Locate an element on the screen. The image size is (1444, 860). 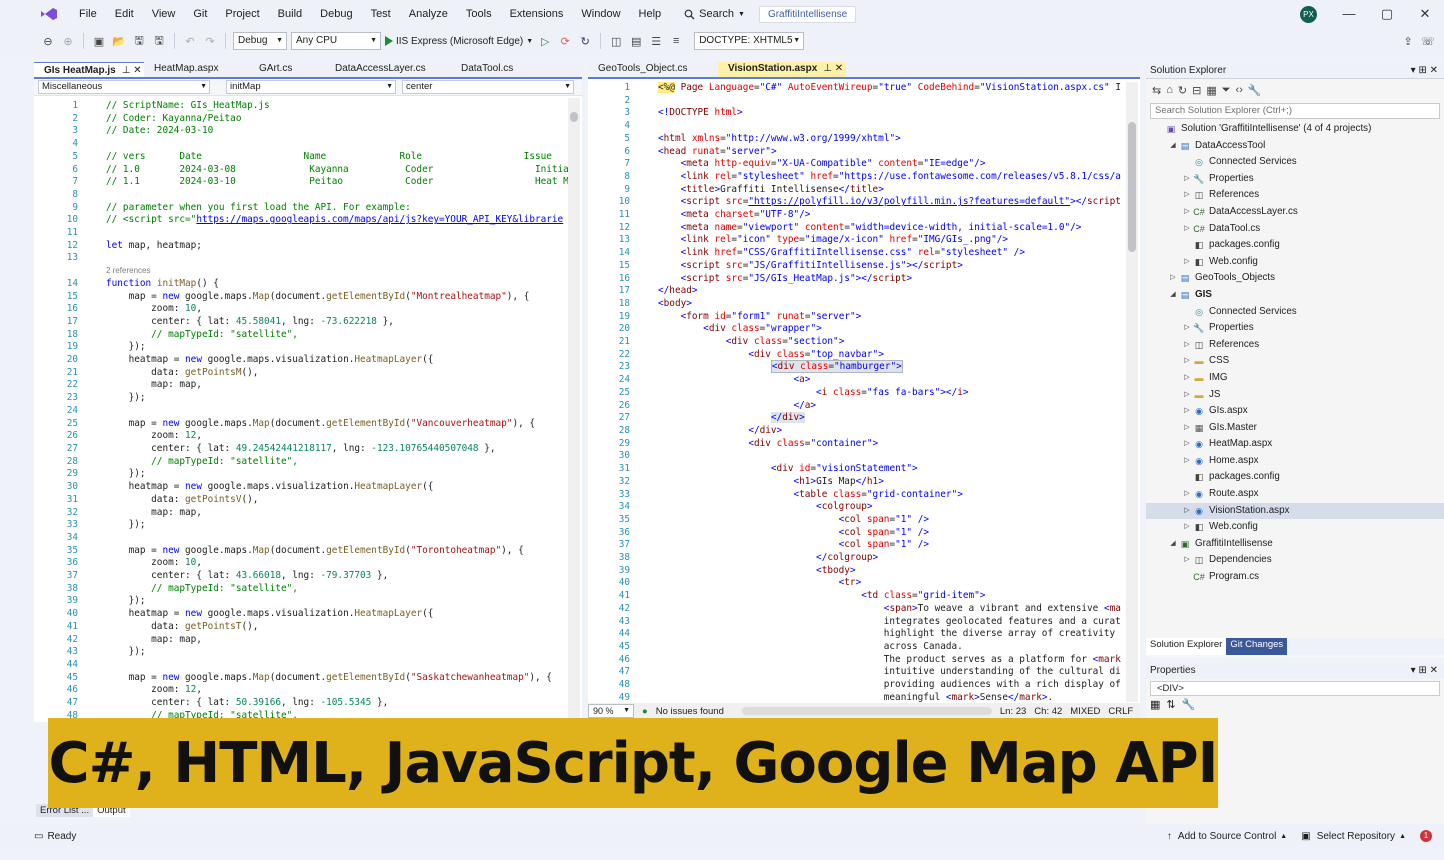
member-select: initMap ▼ is located at coordinates (311, 87).